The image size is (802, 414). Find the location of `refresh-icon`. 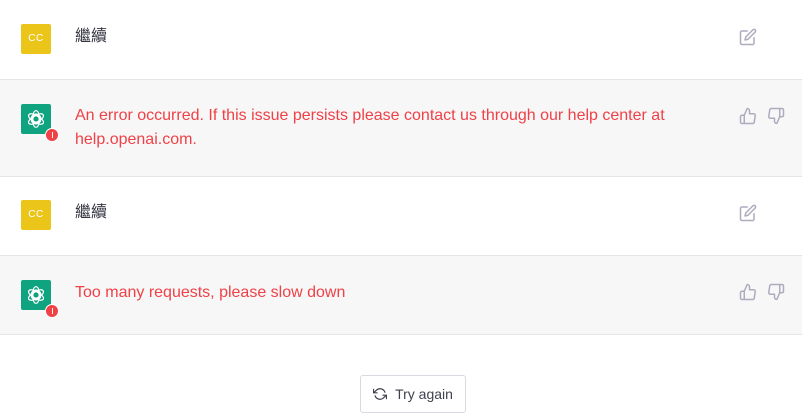

refresh-icon is located at coordinates (380, 394).